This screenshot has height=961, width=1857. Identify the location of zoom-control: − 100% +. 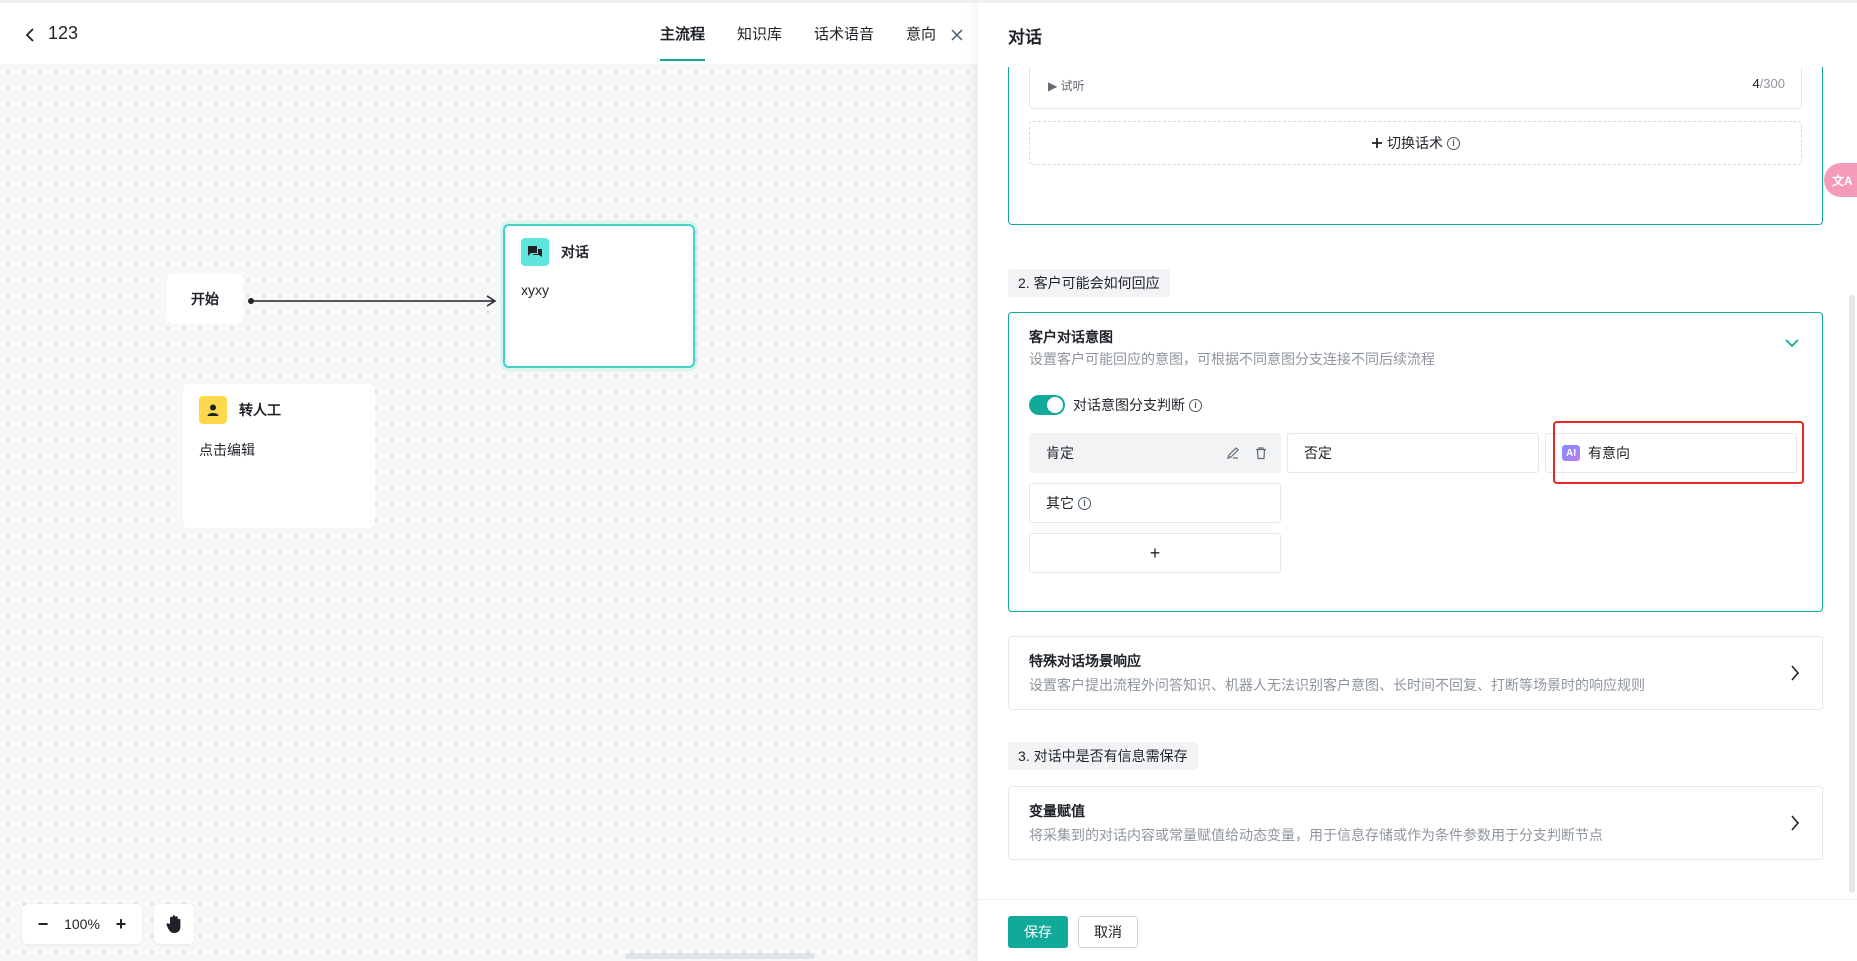
(82, 924).